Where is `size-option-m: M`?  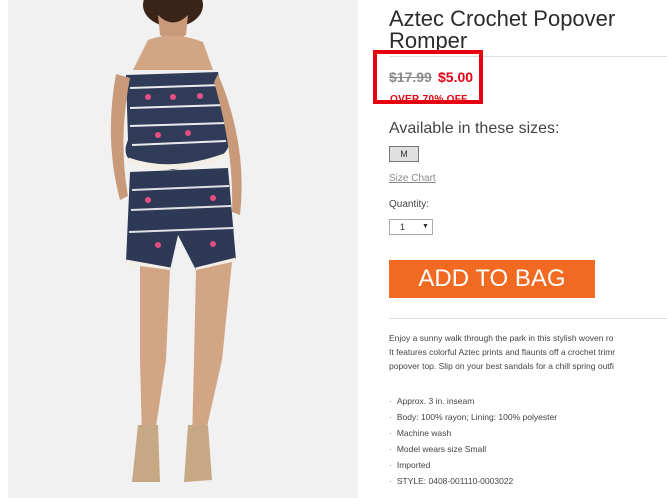
size-option-m: M is located at coordinates (404, 154).